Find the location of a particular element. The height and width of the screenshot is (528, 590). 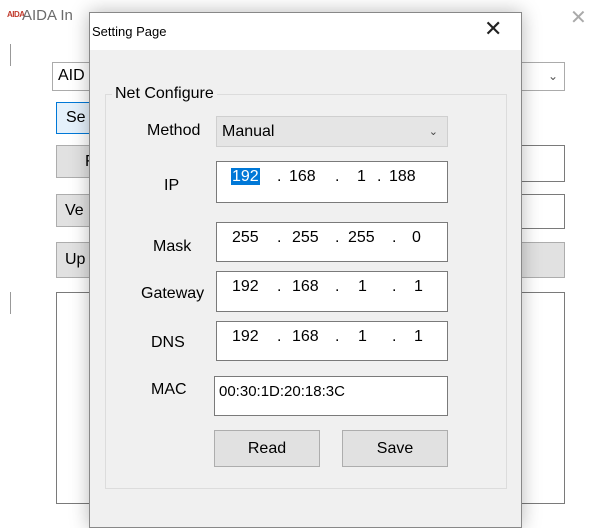

mask-label: Mask is located at coordinates (172, 246).